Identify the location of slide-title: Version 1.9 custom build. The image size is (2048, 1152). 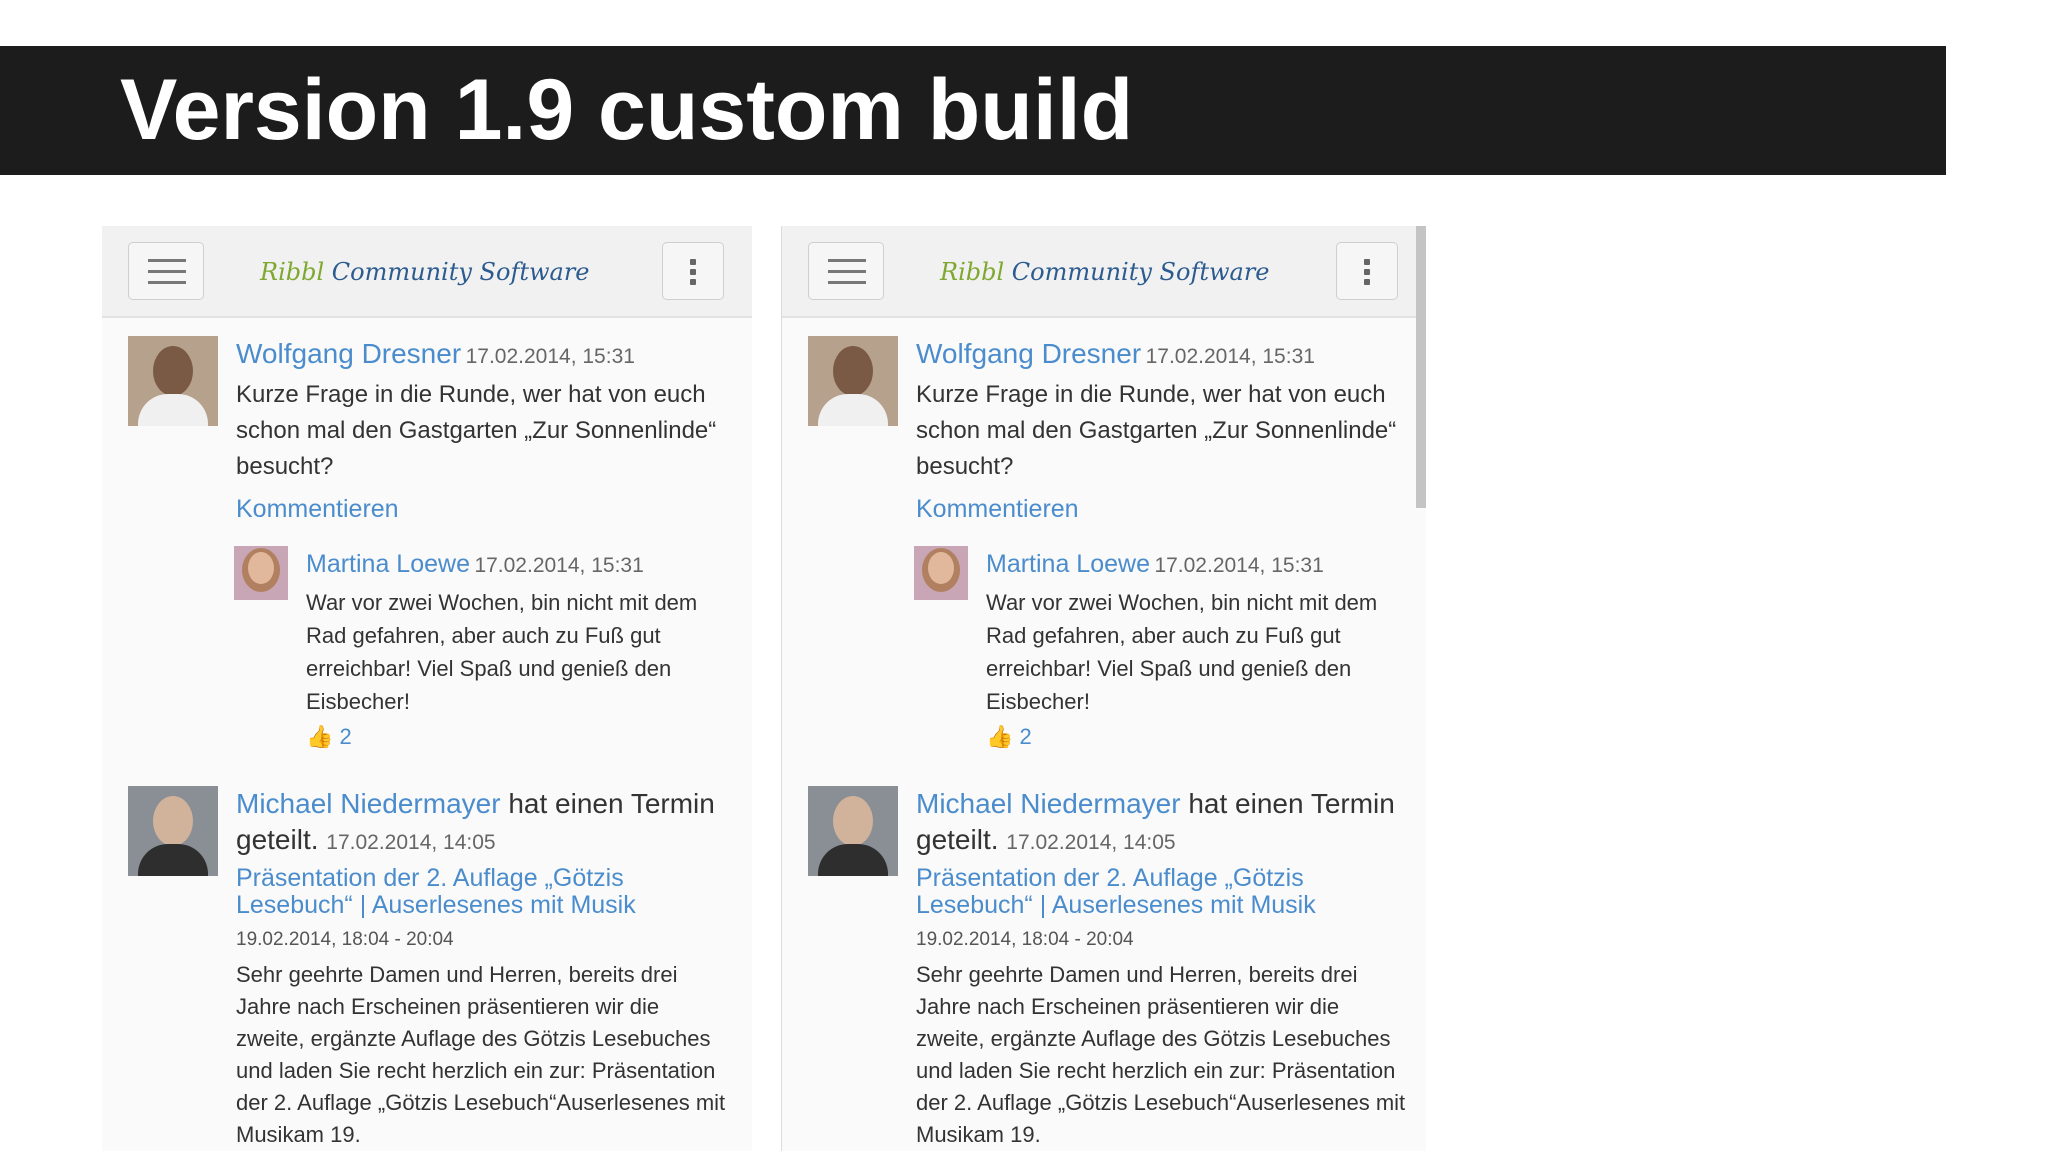
(627, 110).